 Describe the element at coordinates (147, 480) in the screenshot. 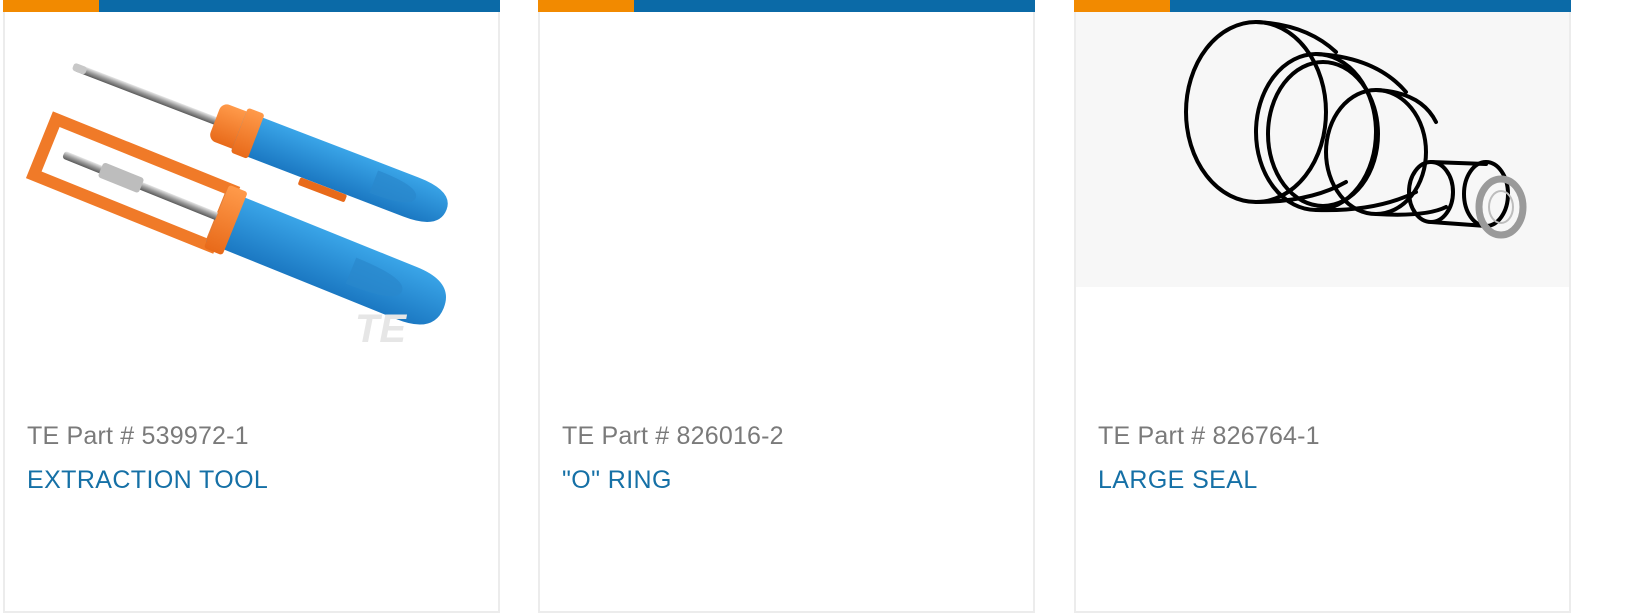

I see `product-name-link: EXTRACTION TOOL` at that location.